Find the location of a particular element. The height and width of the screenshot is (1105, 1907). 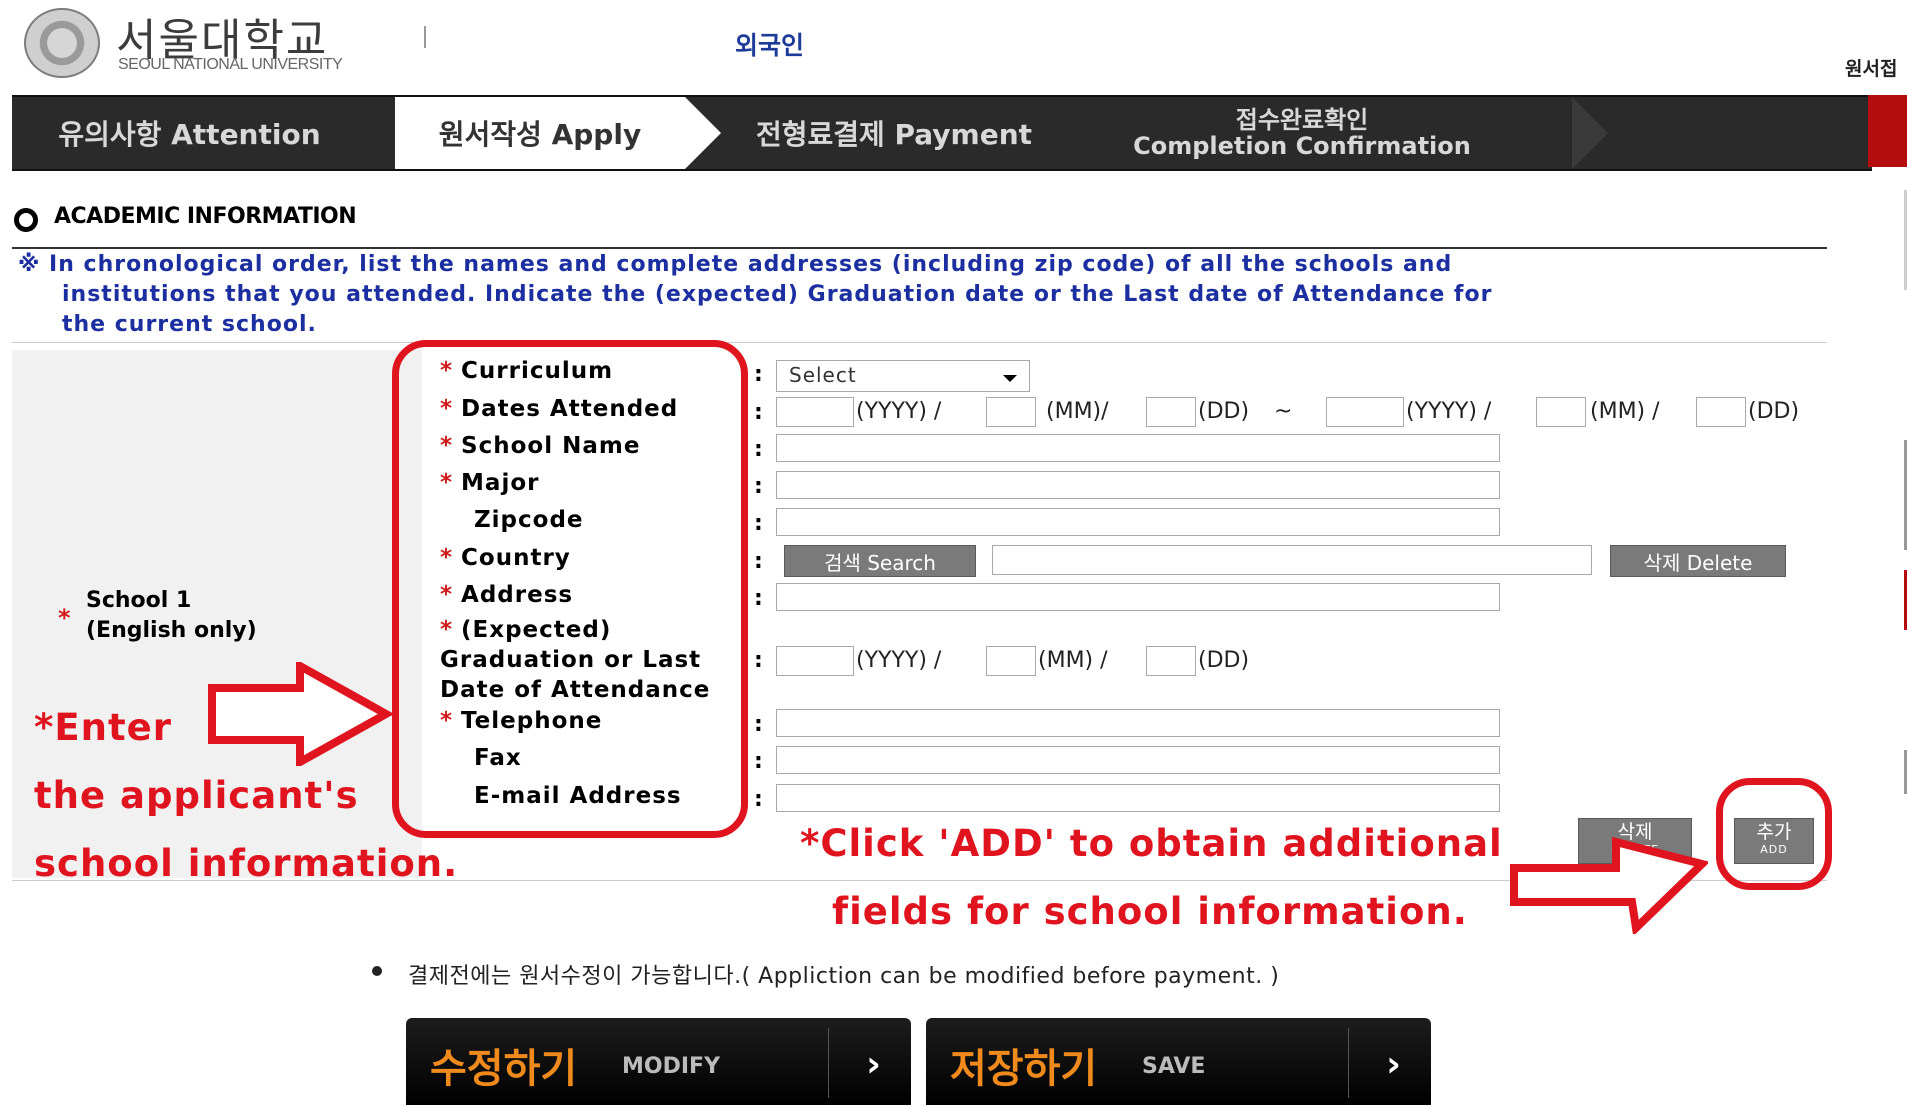

section-divider is located at coordinates (919, 248).